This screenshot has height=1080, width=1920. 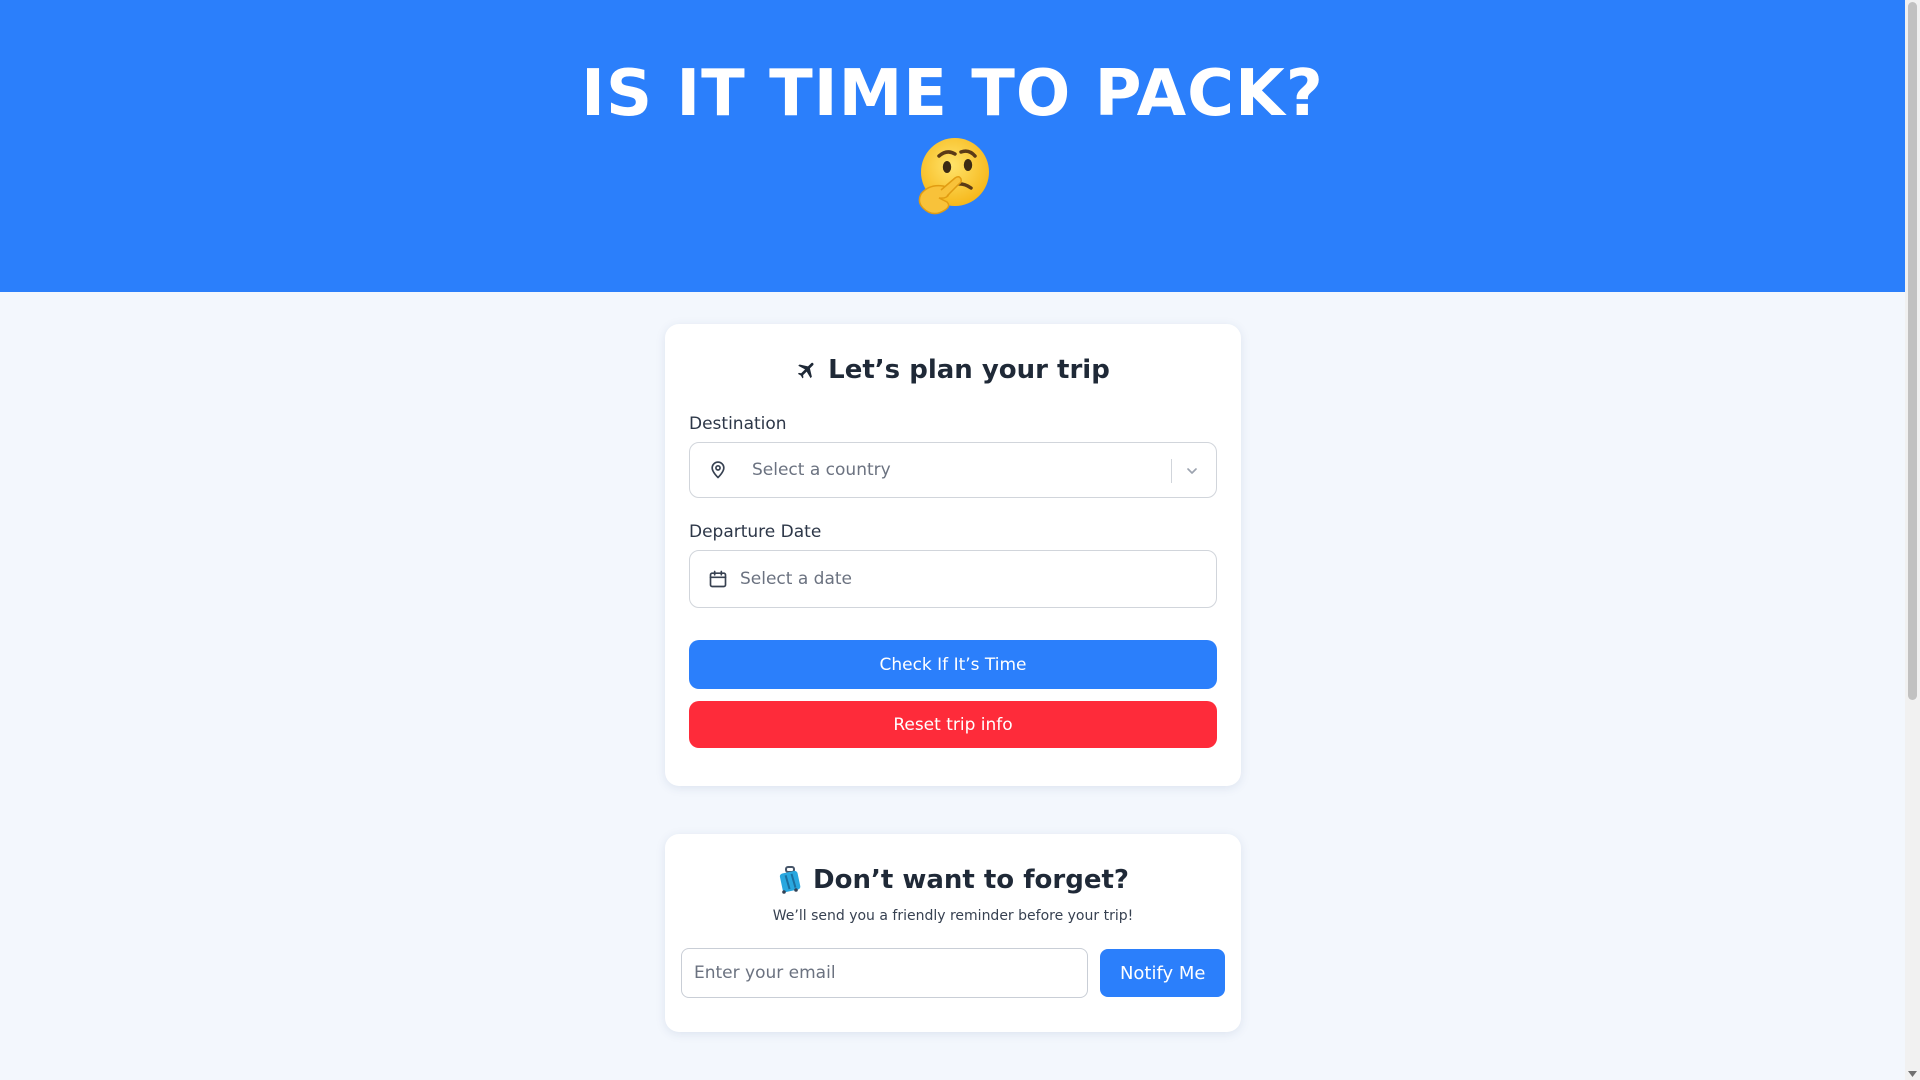 I want to click on email-input, so click(x=885, y=973).